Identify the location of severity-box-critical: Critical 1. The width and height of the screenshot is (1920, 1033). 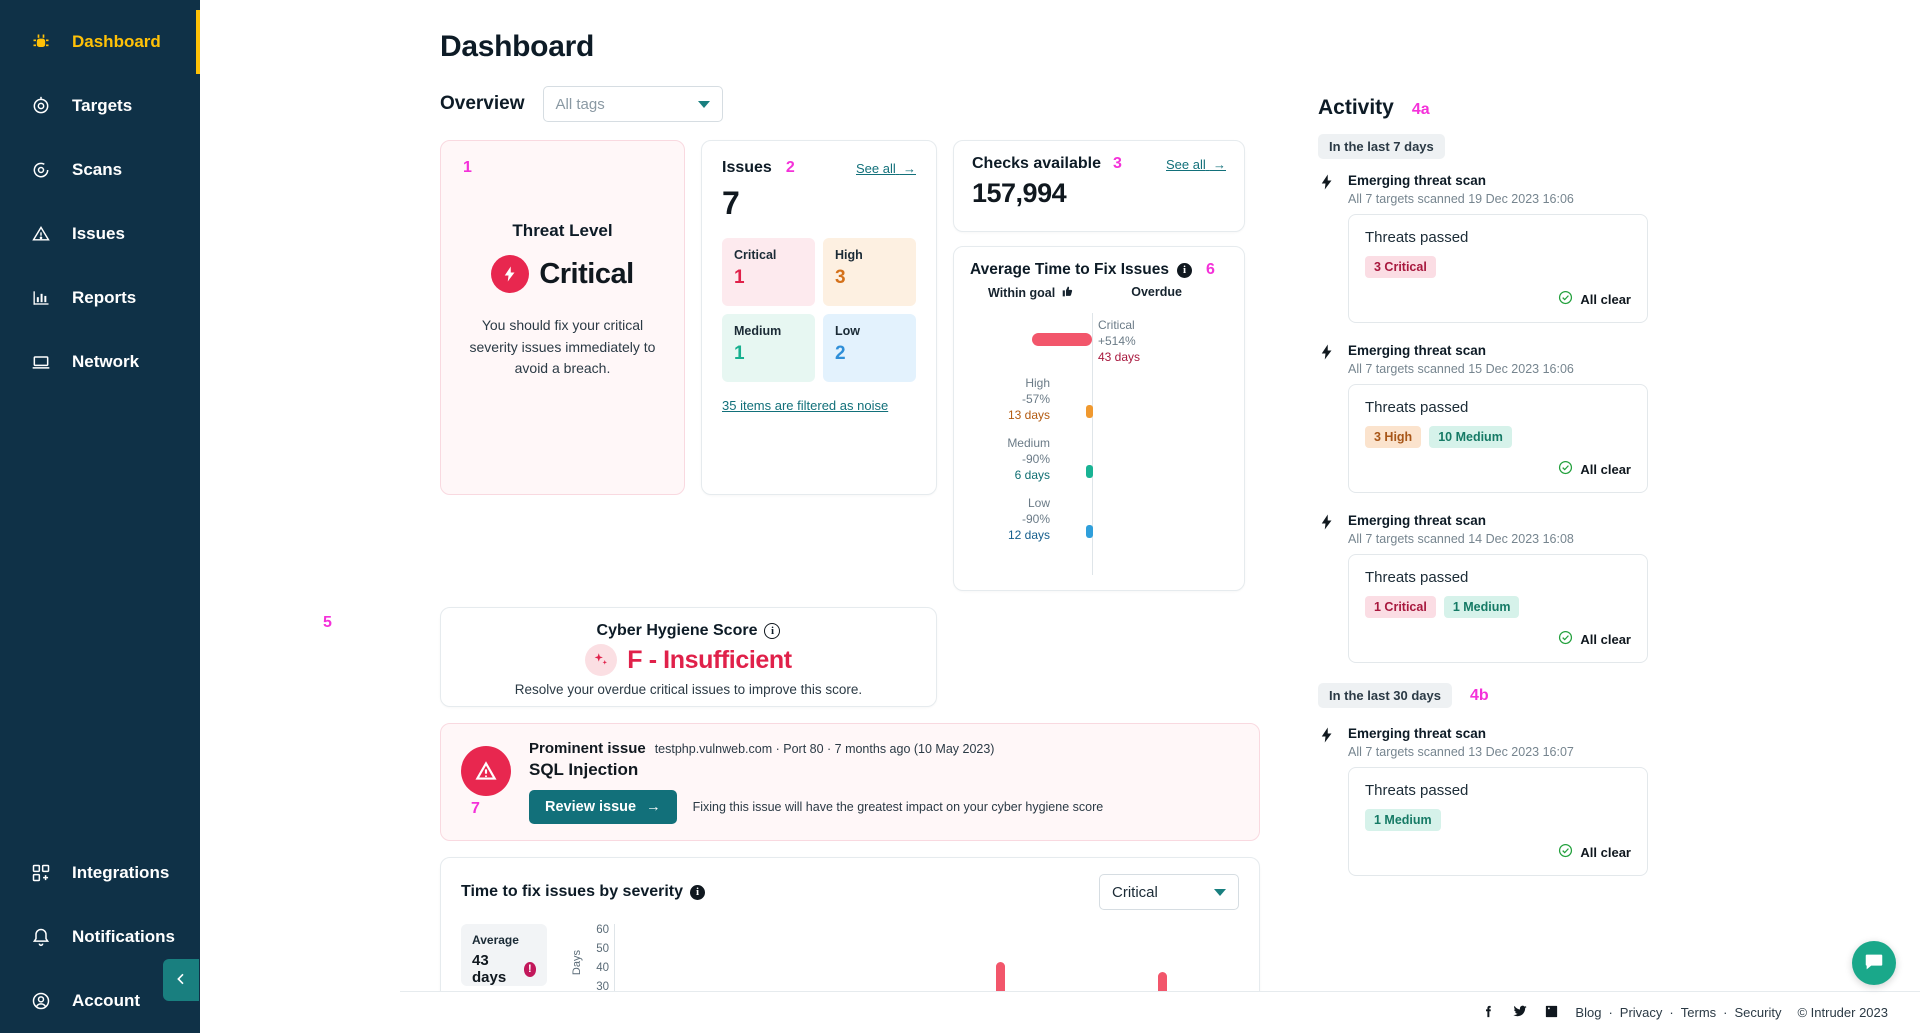
(768, 272).